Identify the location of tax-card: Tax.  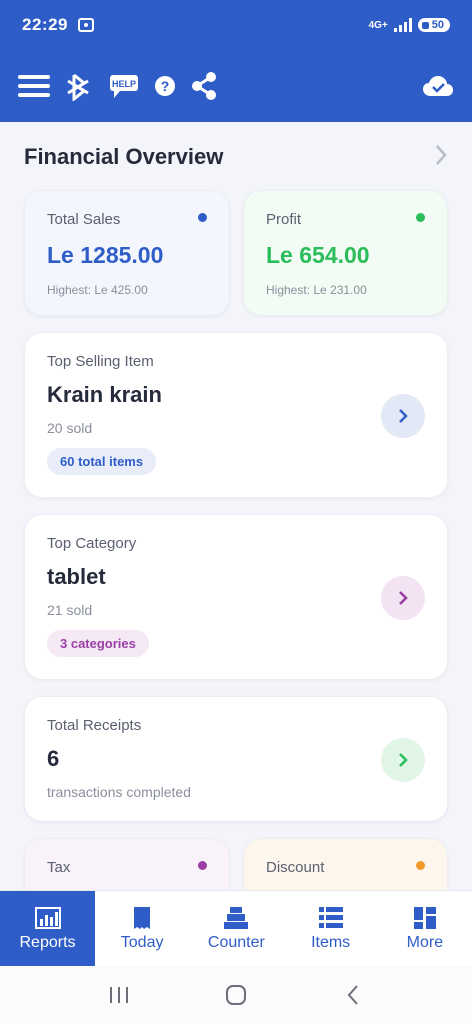
(127, 864).